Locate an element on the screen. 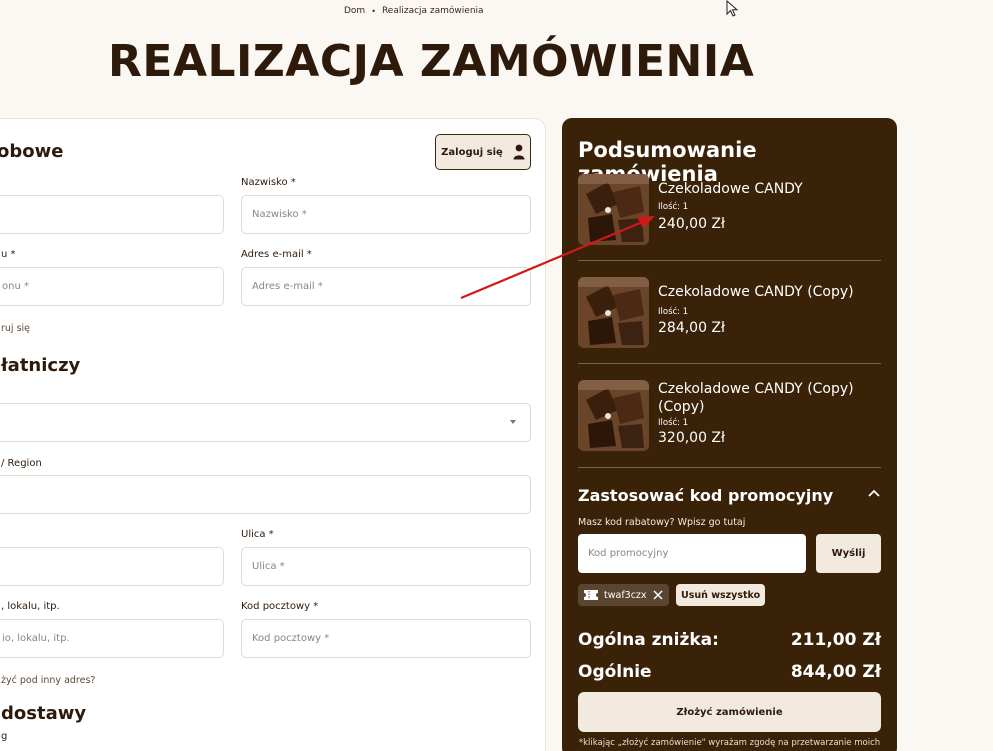  discount-value: 211,00 Zł is located at coordinates (835, 640).